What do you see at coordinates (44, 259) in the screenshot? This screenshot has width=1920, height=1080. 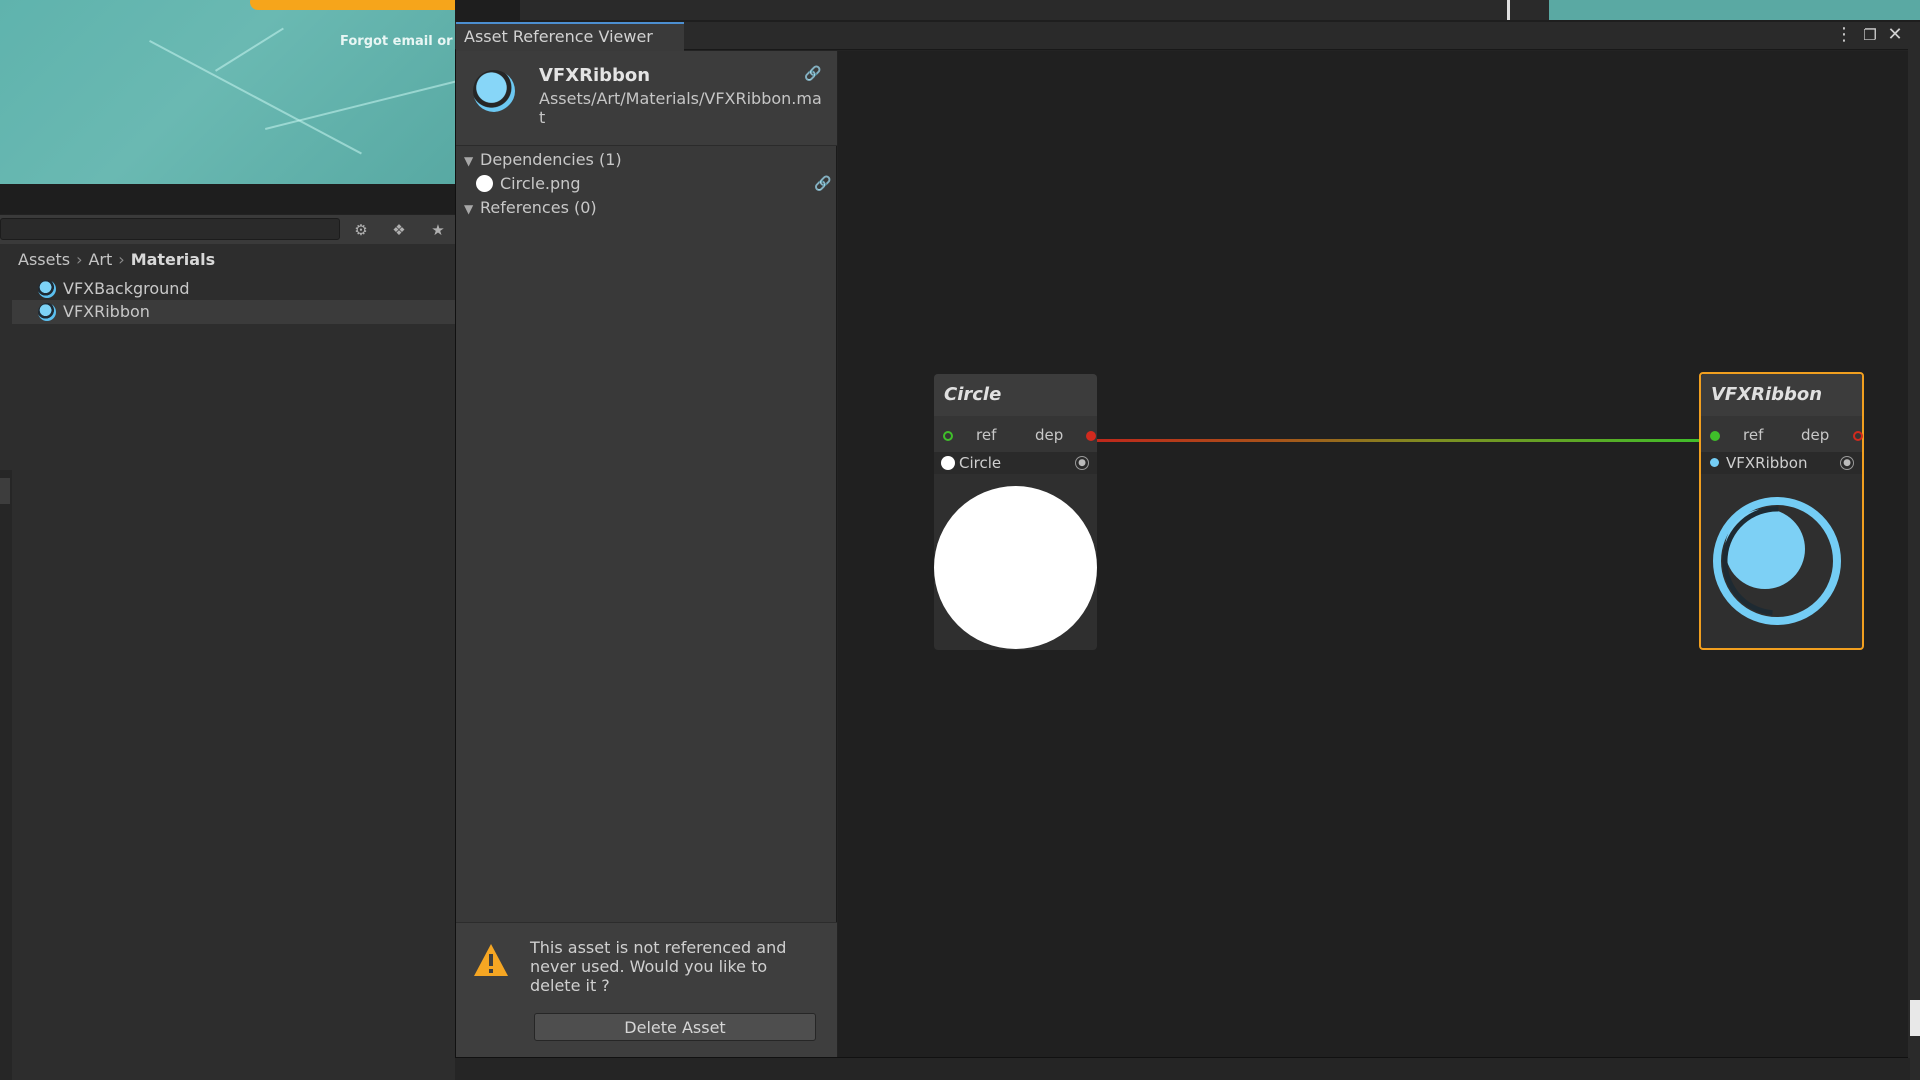 I see `breadcrumb-item: Assets` at bounding box center [44, 259].